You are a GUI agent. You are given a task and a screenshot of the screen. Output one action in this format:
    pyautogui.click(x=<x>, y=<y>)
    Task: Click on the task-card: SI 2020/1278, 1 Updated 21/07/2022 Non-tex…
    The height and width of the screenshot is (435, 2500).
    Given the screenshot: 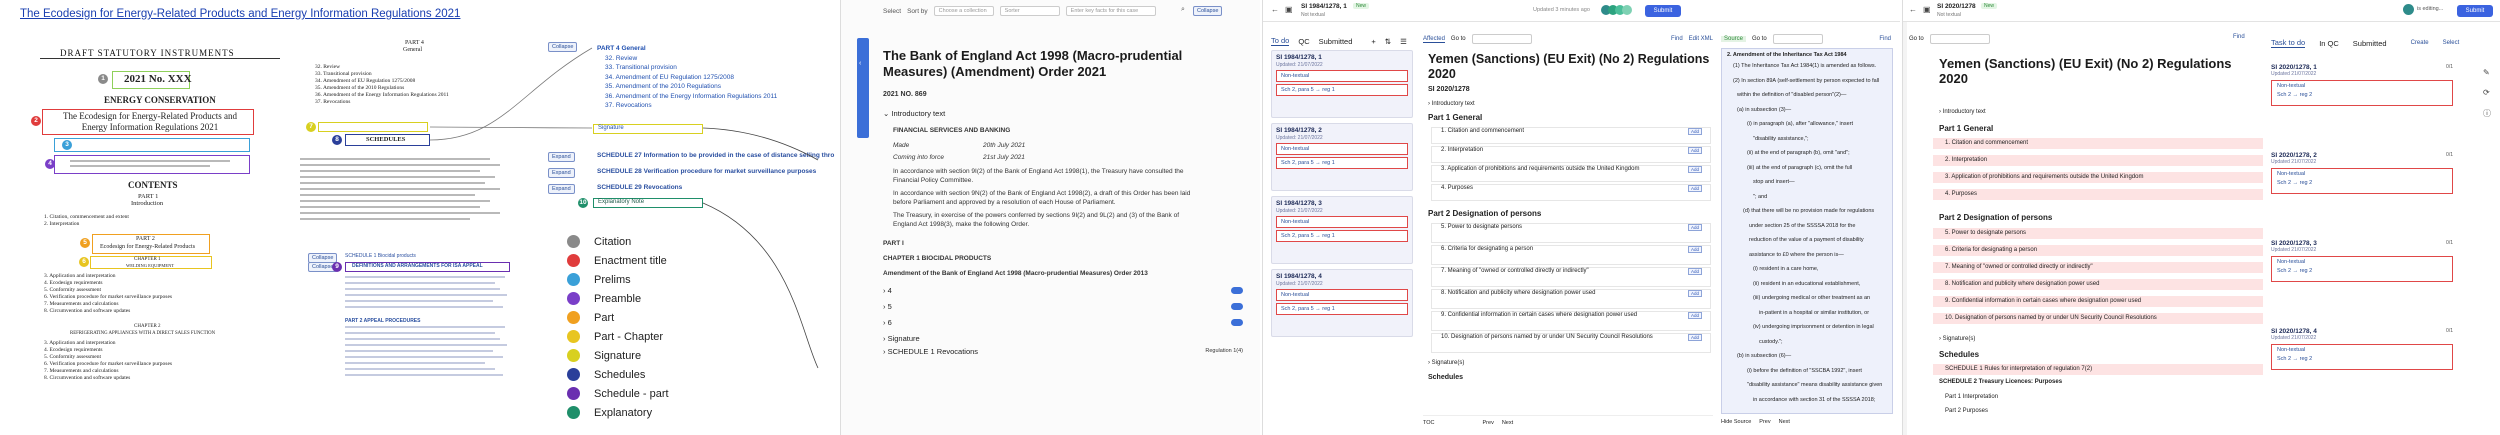 What is the action you would take?
    pyautogui.click(x=2362, y=85)
    